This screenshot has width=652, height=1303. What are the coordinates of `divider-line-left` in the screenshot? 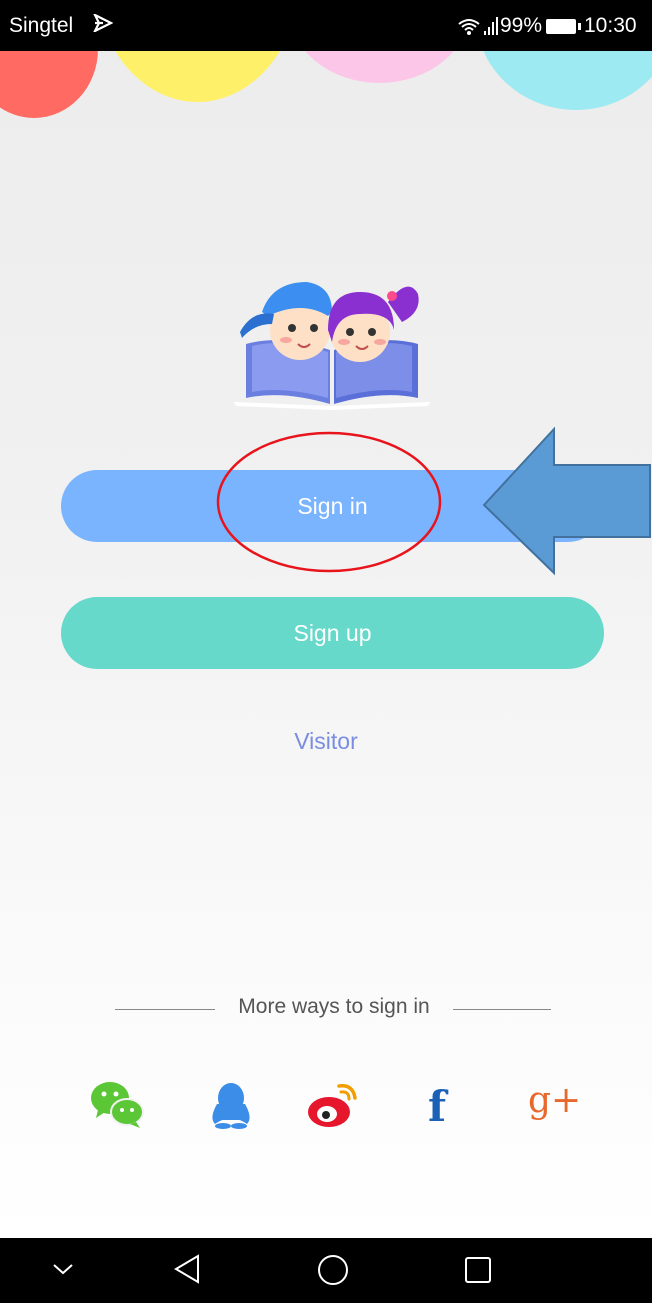 It's located at (165, 1009).